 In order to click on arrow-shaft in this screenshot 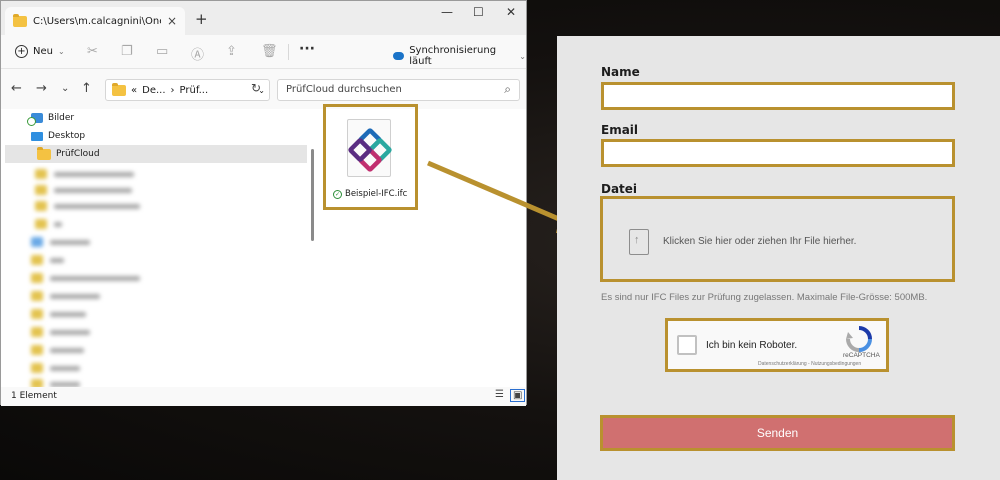, I will do `click(497, 192)`.